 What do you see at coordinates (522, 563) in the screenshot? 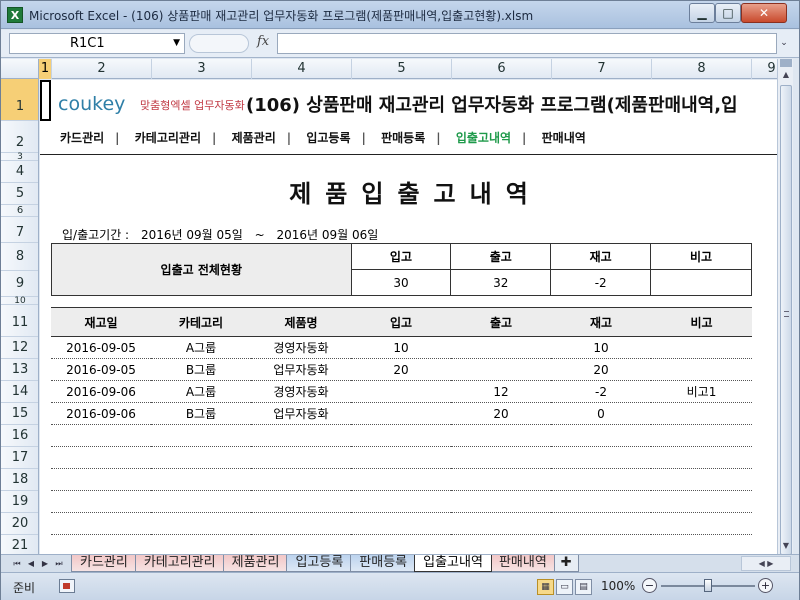
I see `sheet-tab-sales-history: 판매내역` at bounding box center [522, 563].